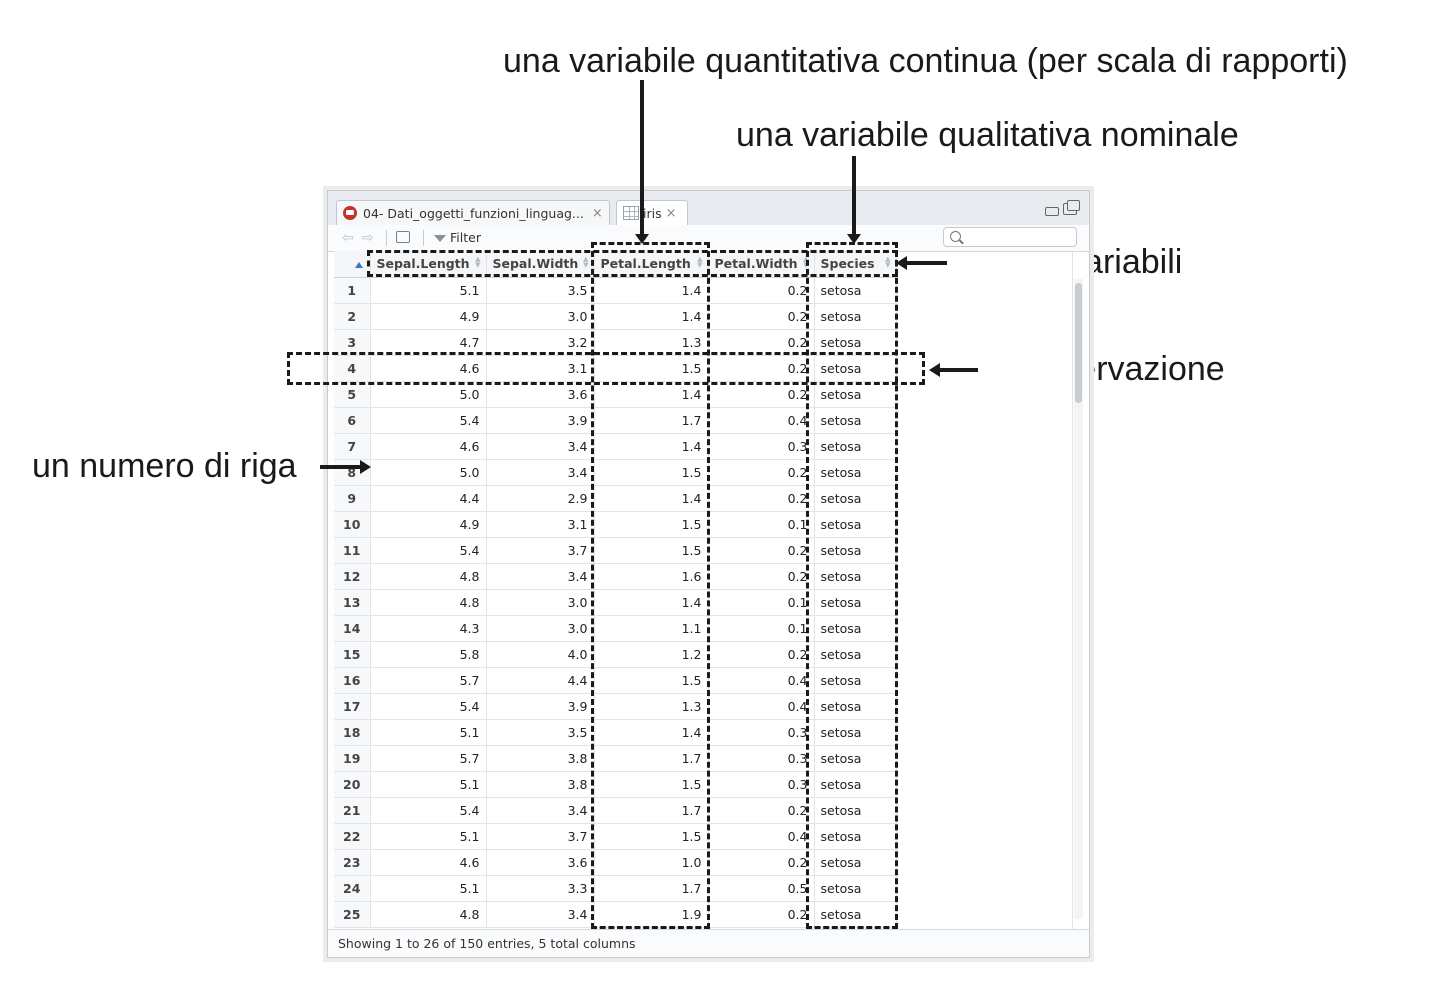  I want to click on row-number: 10, so click(352, 524).